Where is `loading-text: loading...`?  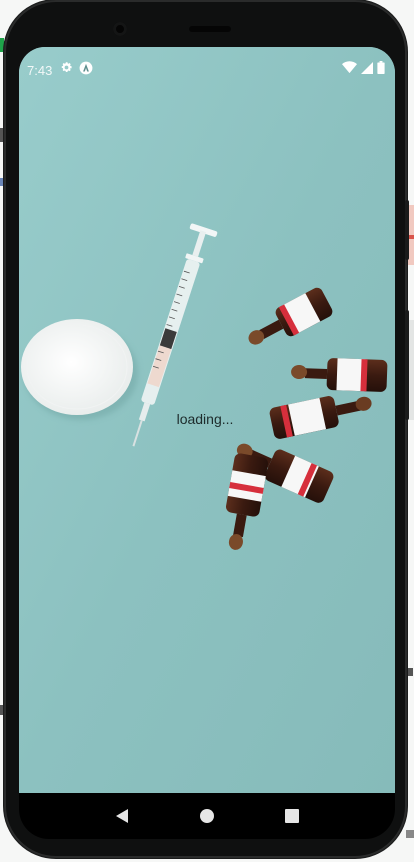
loading-text: loading... is located at coordinates (205, 419).